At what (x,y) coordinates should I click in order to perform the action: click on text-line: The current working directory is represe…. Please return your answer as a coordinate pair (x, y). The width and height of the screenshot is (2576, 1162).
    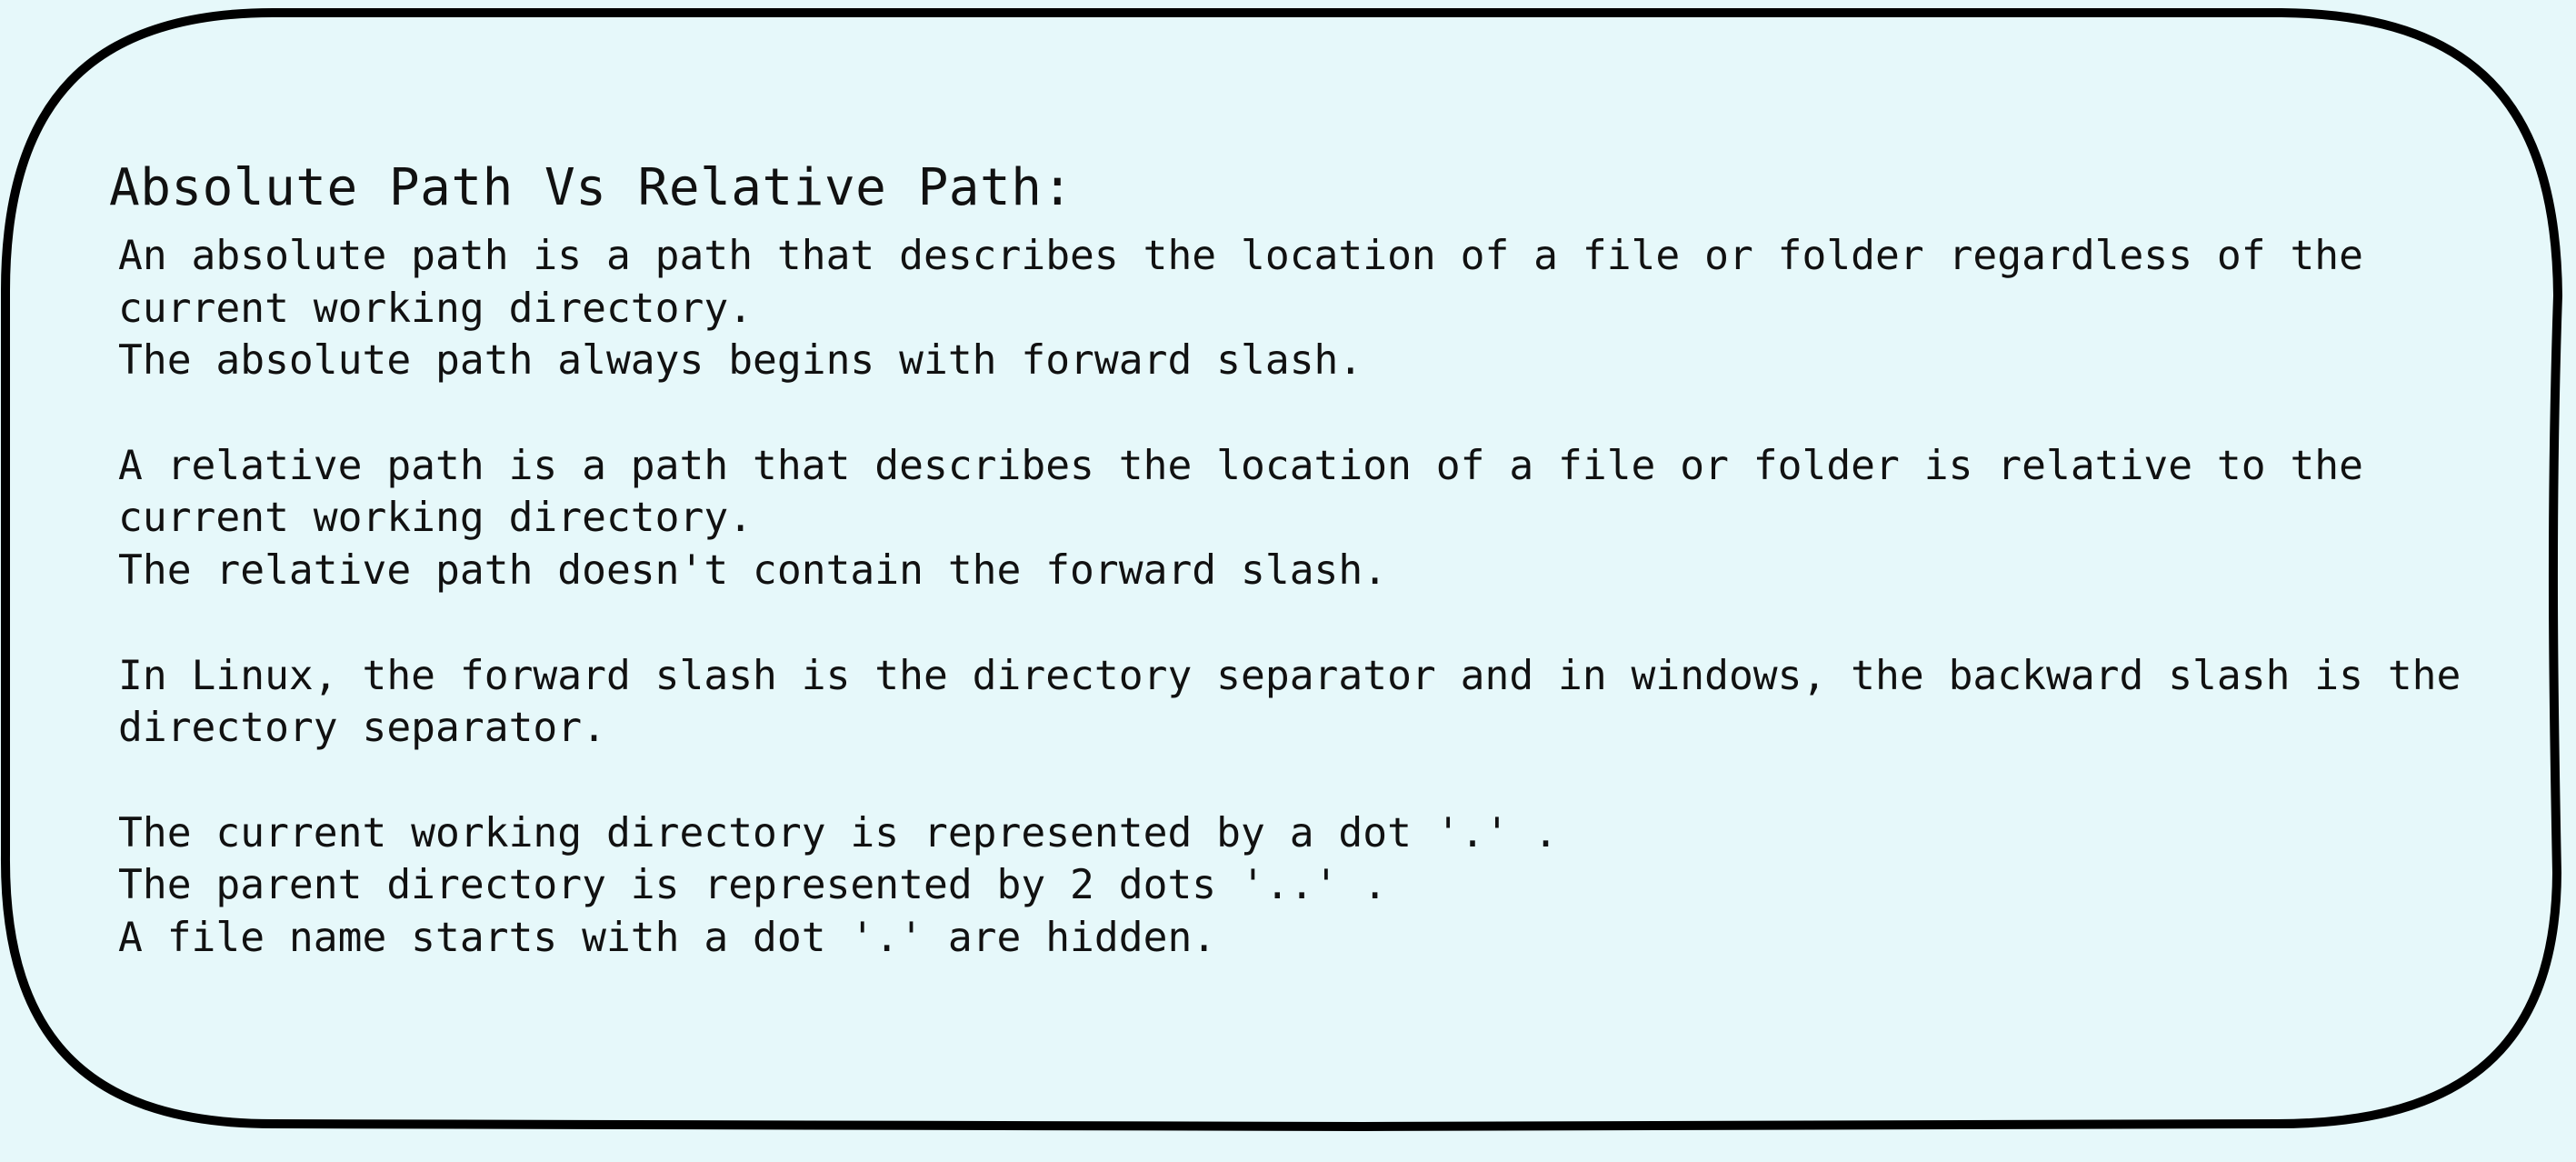
    Looking at the image, I should click on (838, 832).